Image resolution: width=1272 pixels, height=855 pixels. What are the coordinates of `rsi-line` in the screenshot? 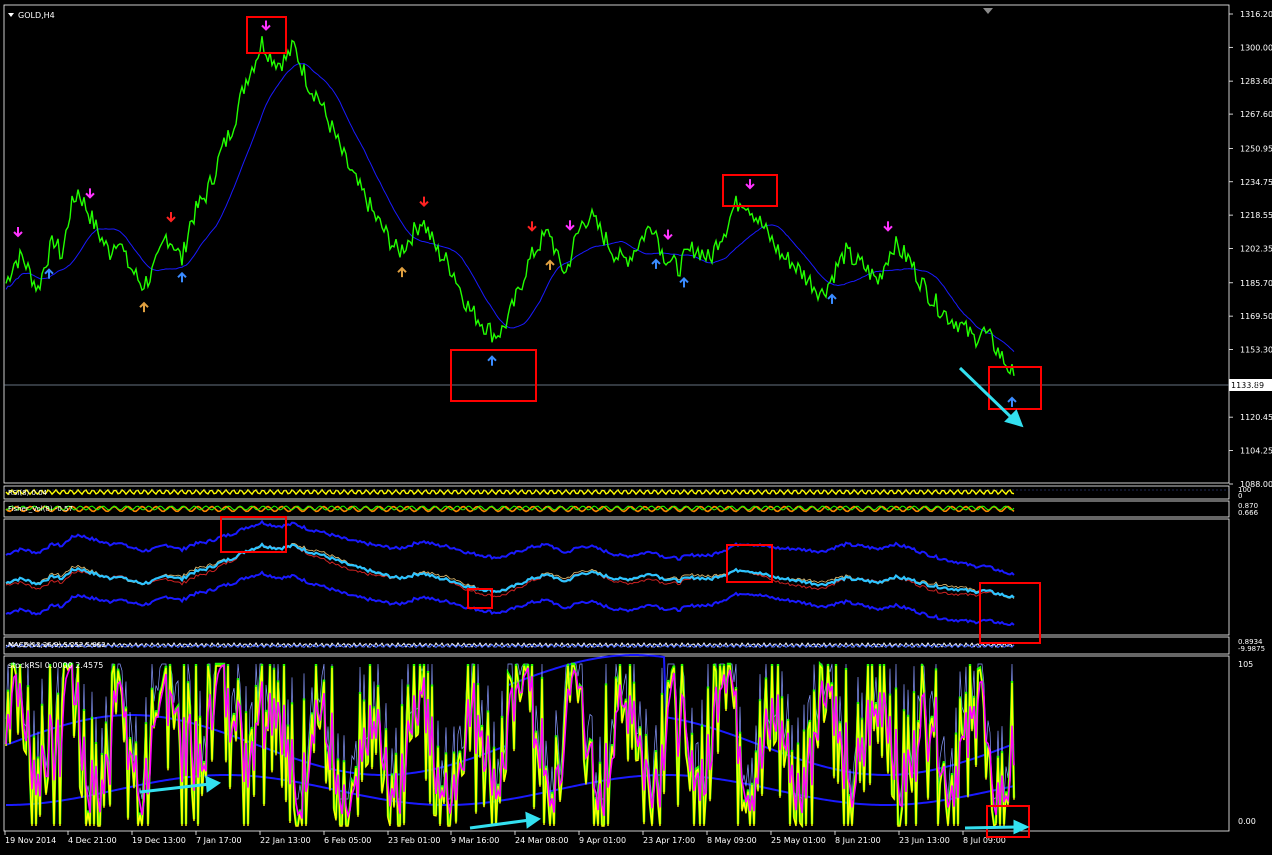 It's located at (510, 492).